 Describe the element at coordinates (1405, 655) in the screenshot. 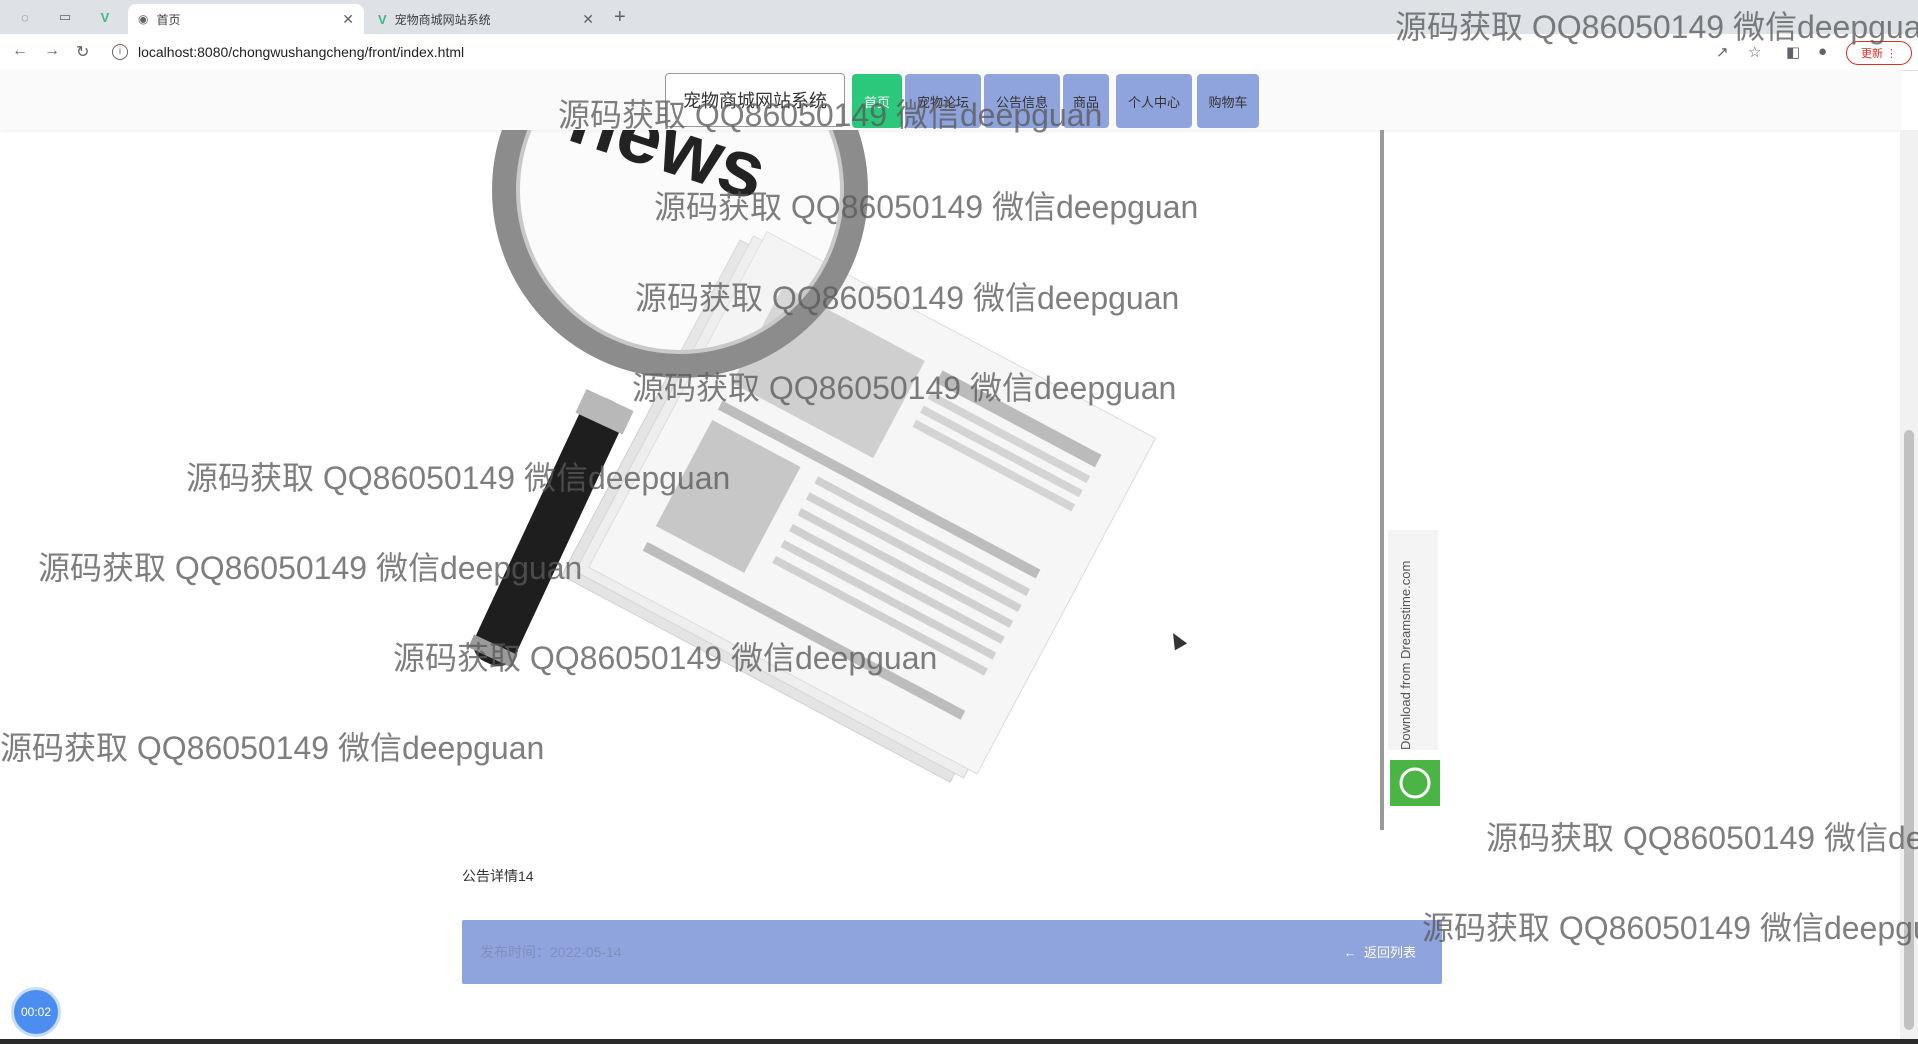

I see `svg-text: Download from Dreamstime.com` at that location.